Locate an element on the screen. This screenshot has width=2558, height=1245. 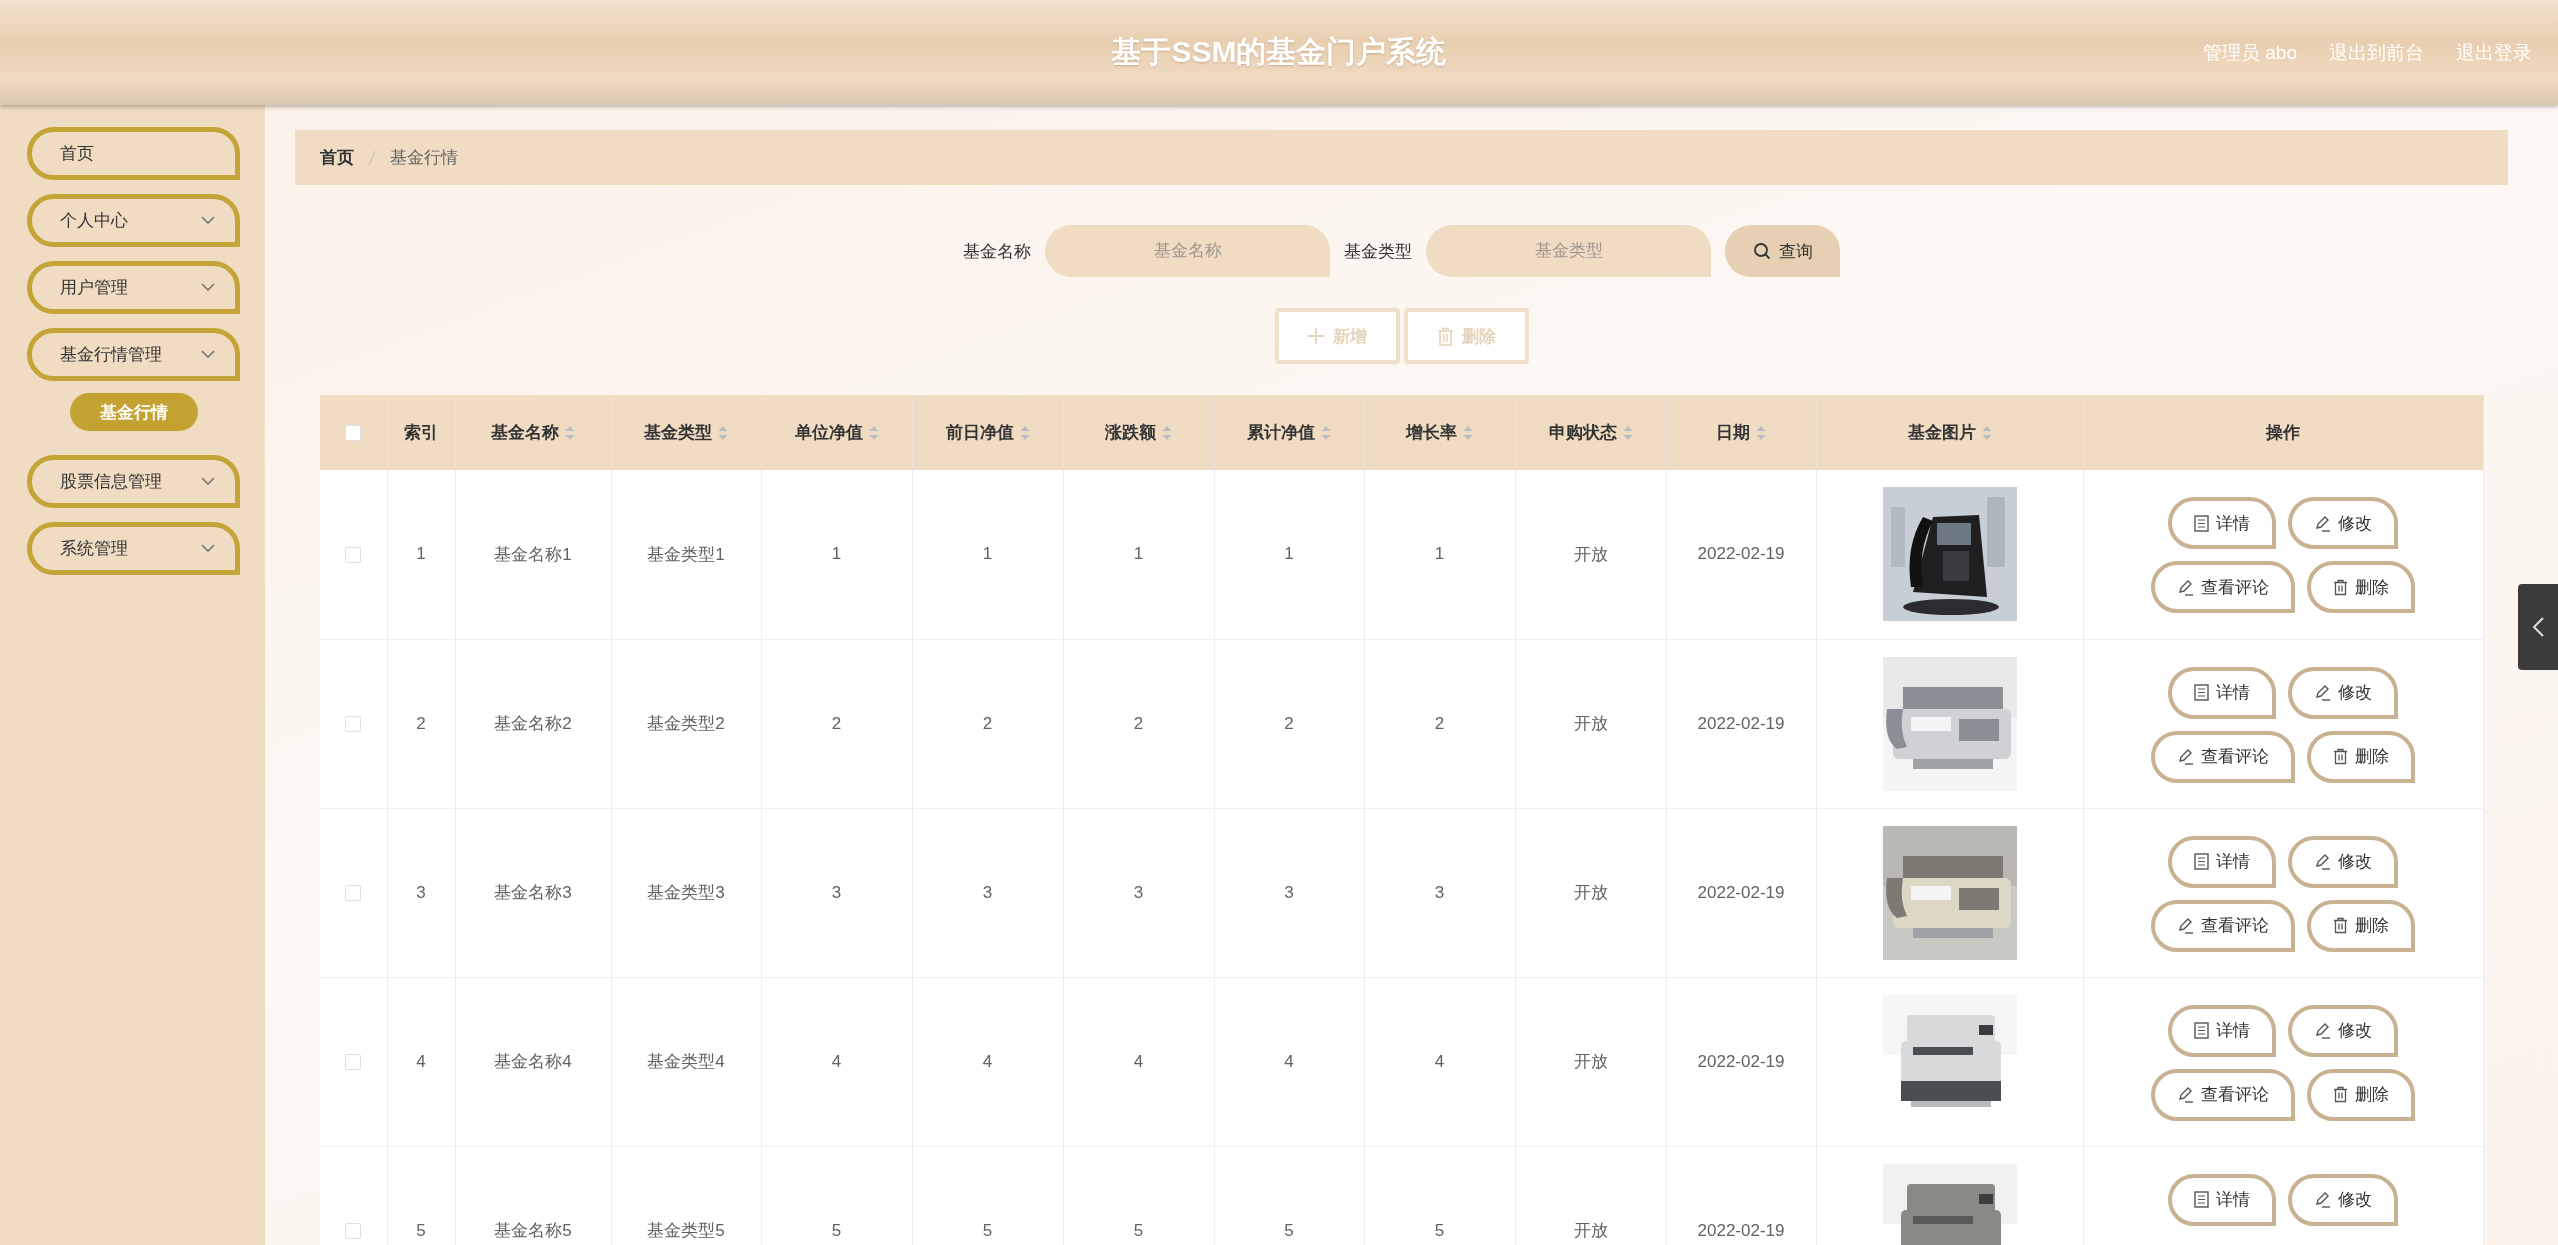
column-header: 前日净值 is located at coordinates (987, 432).